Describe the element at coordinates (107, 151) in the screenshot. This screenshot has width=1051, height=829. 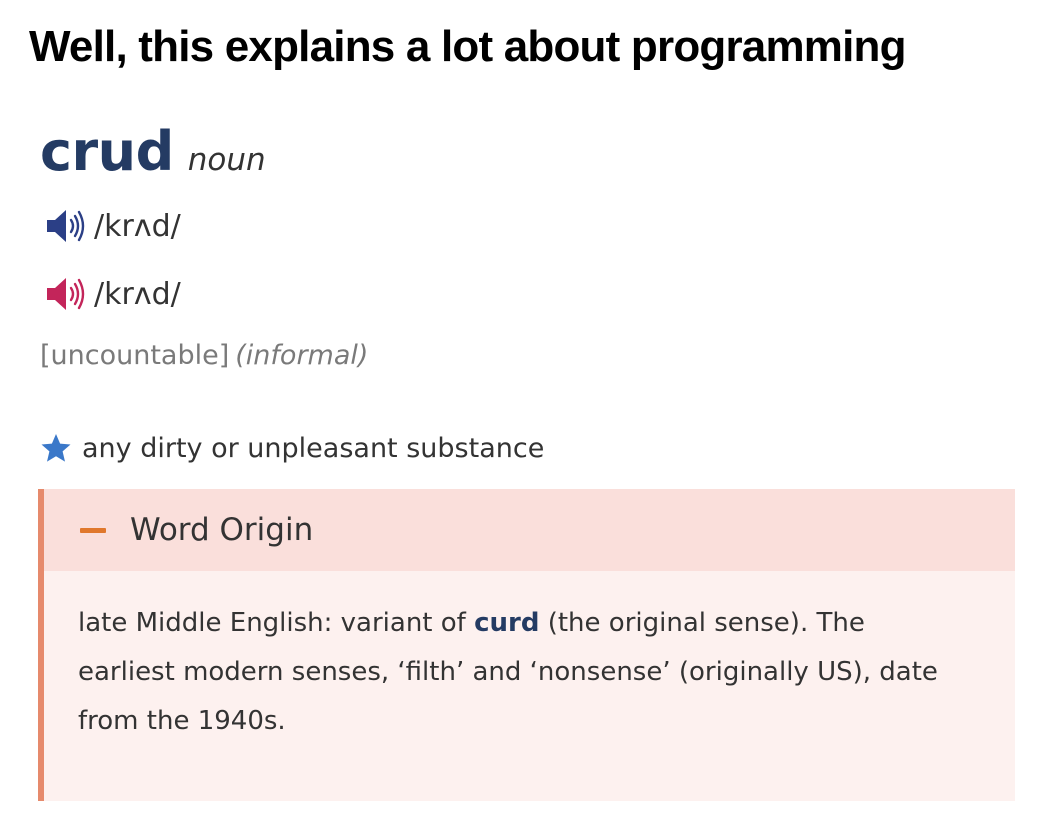
I see `headword: crud` at that location.